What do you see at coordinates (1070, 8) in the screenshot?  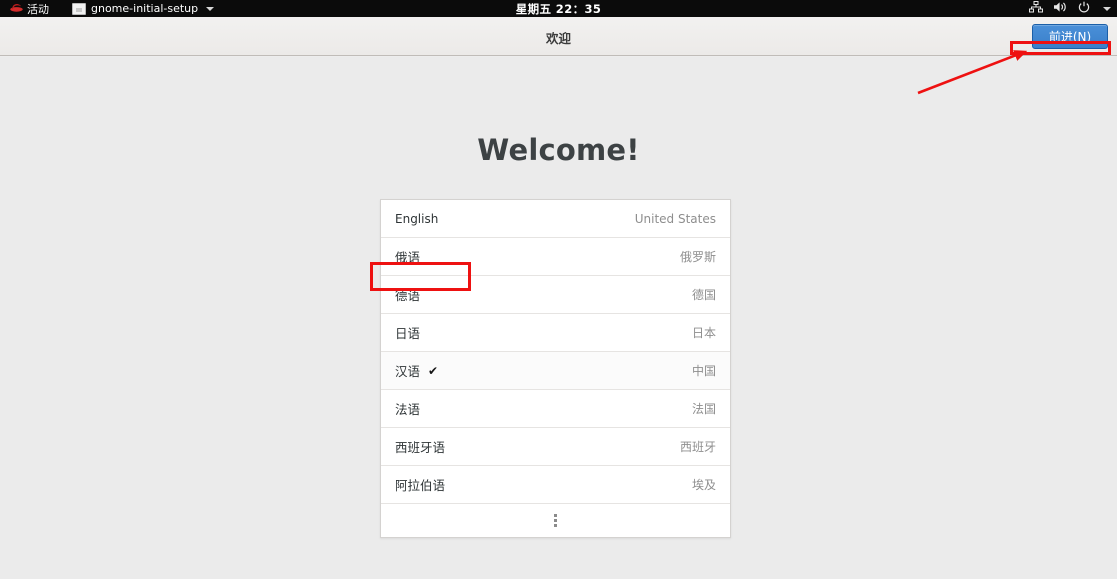 I see `system-status-area` at bounding box center [1070, 8].